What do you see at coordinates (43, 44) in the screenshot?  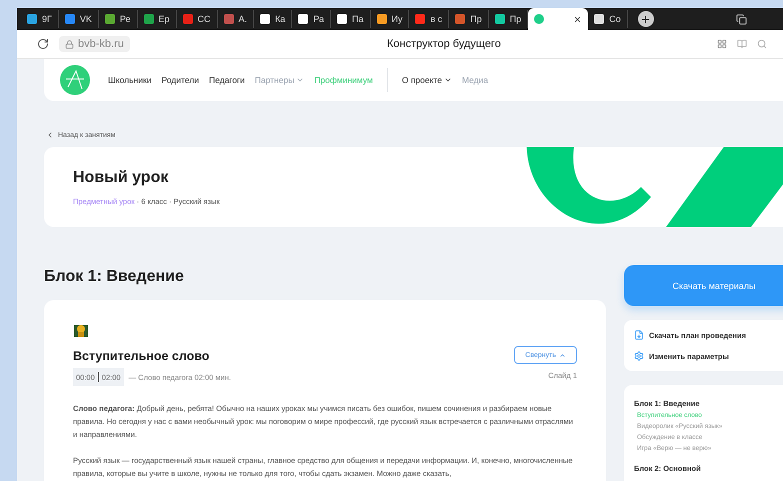 I see `reload-icon` at bounding box center [43, 44].